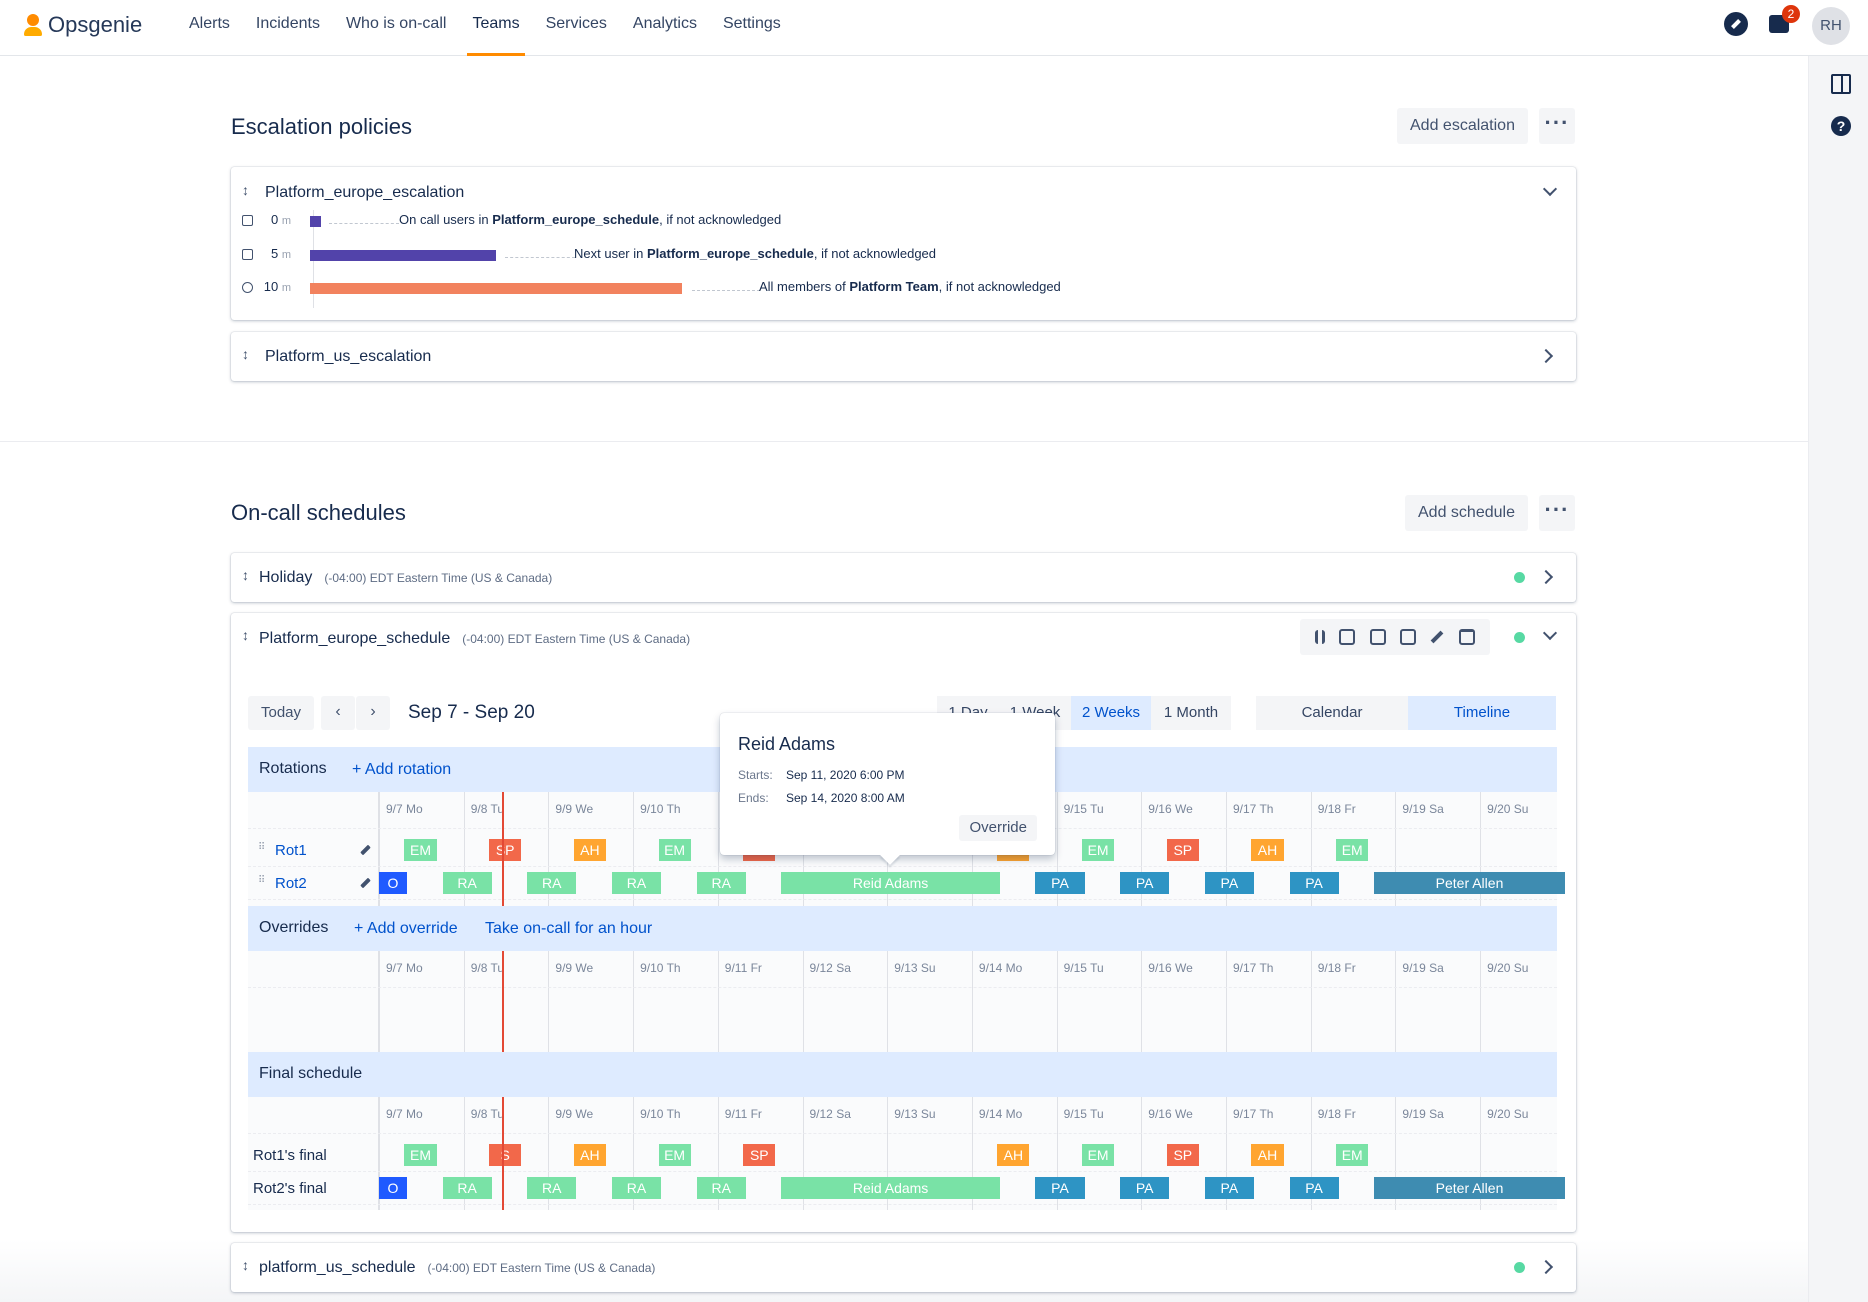 The height and width of the screenshot is (1302, 1868). I want to click on add-escalation-button: Add escalation, so click(1462, 126).